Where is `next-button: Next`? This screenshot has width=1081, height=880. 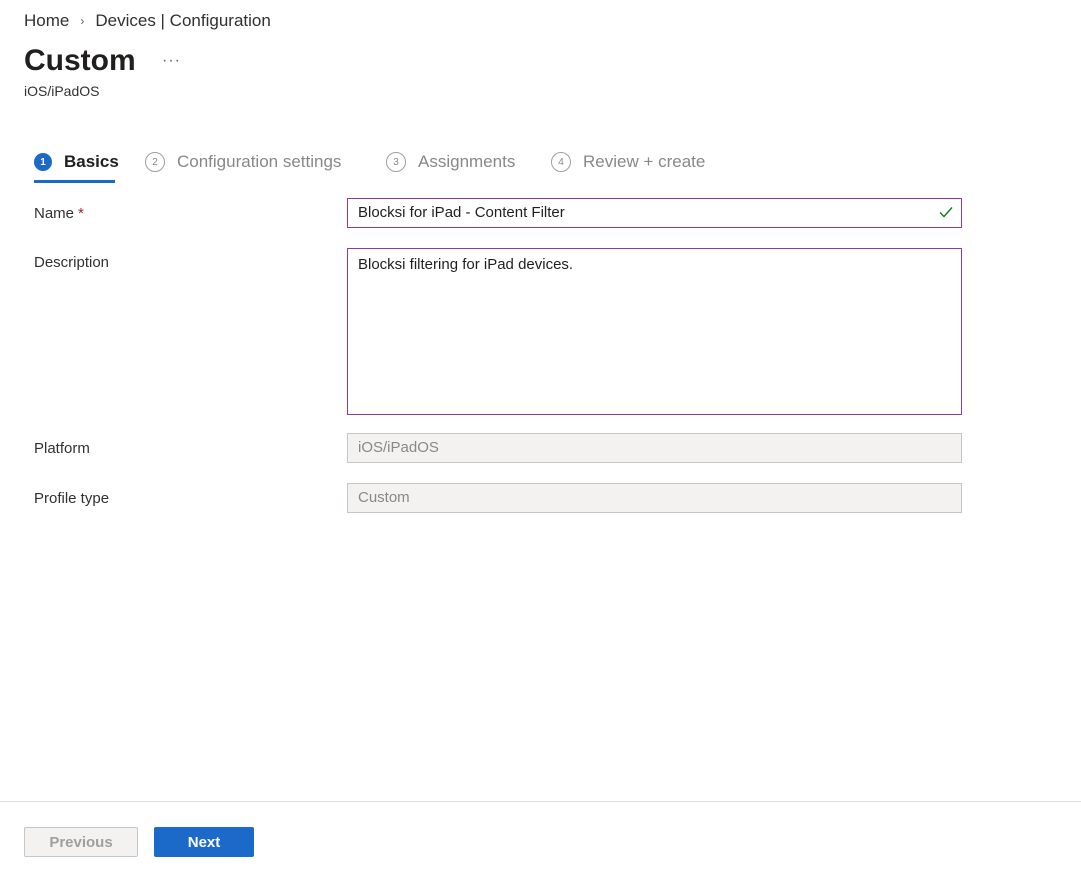 next-button: Next is located at coordinates (204, 842).